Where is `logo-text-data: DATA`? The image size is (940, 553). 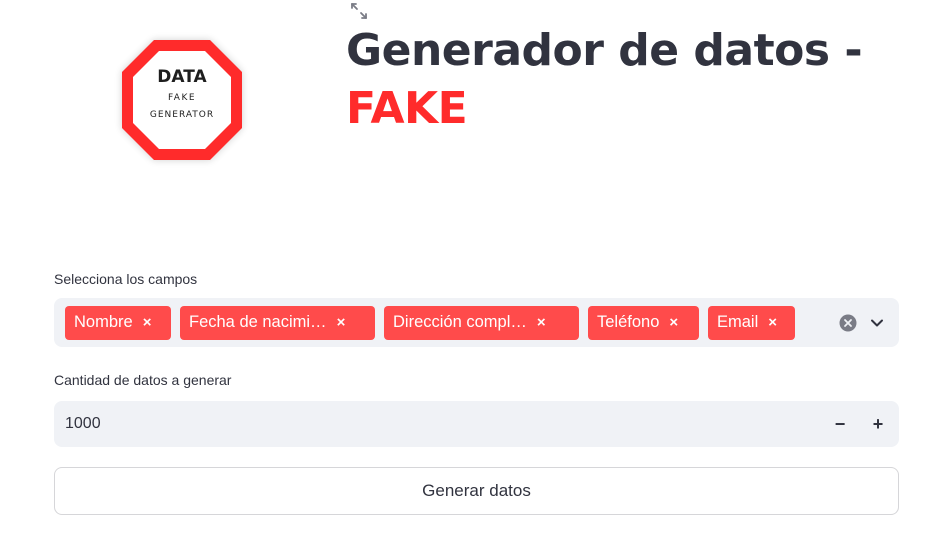 logo-text-data: DATA is located at coordinates (182, 77).